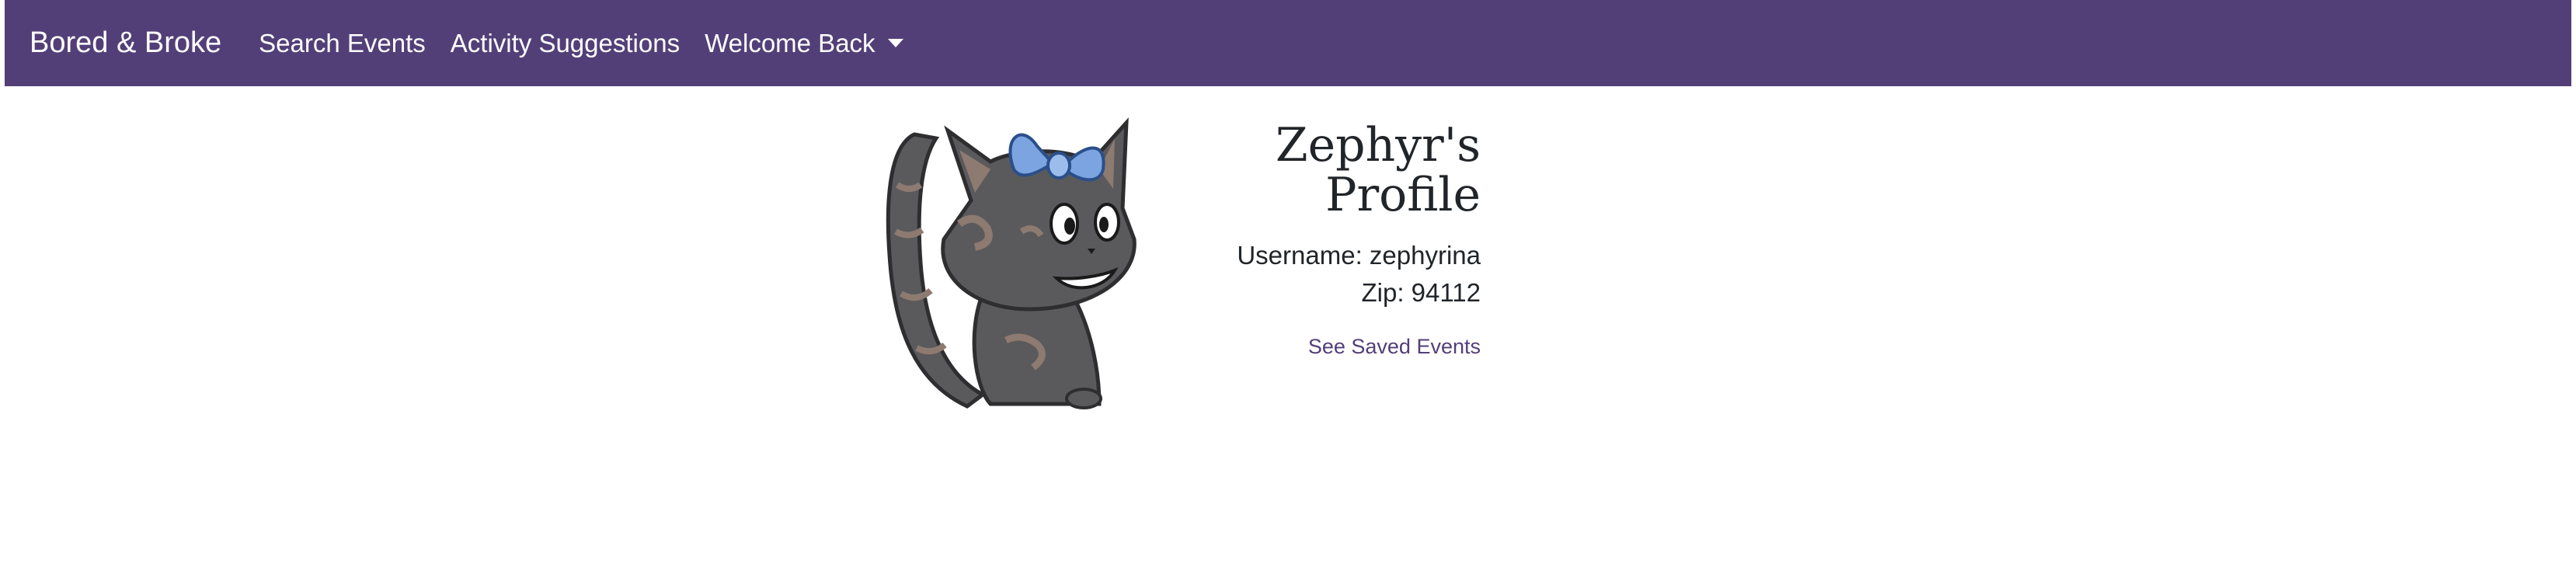  Describe the element at coordinates (1014, 264) in the screenshot. I see `profile-avatar` at that location.